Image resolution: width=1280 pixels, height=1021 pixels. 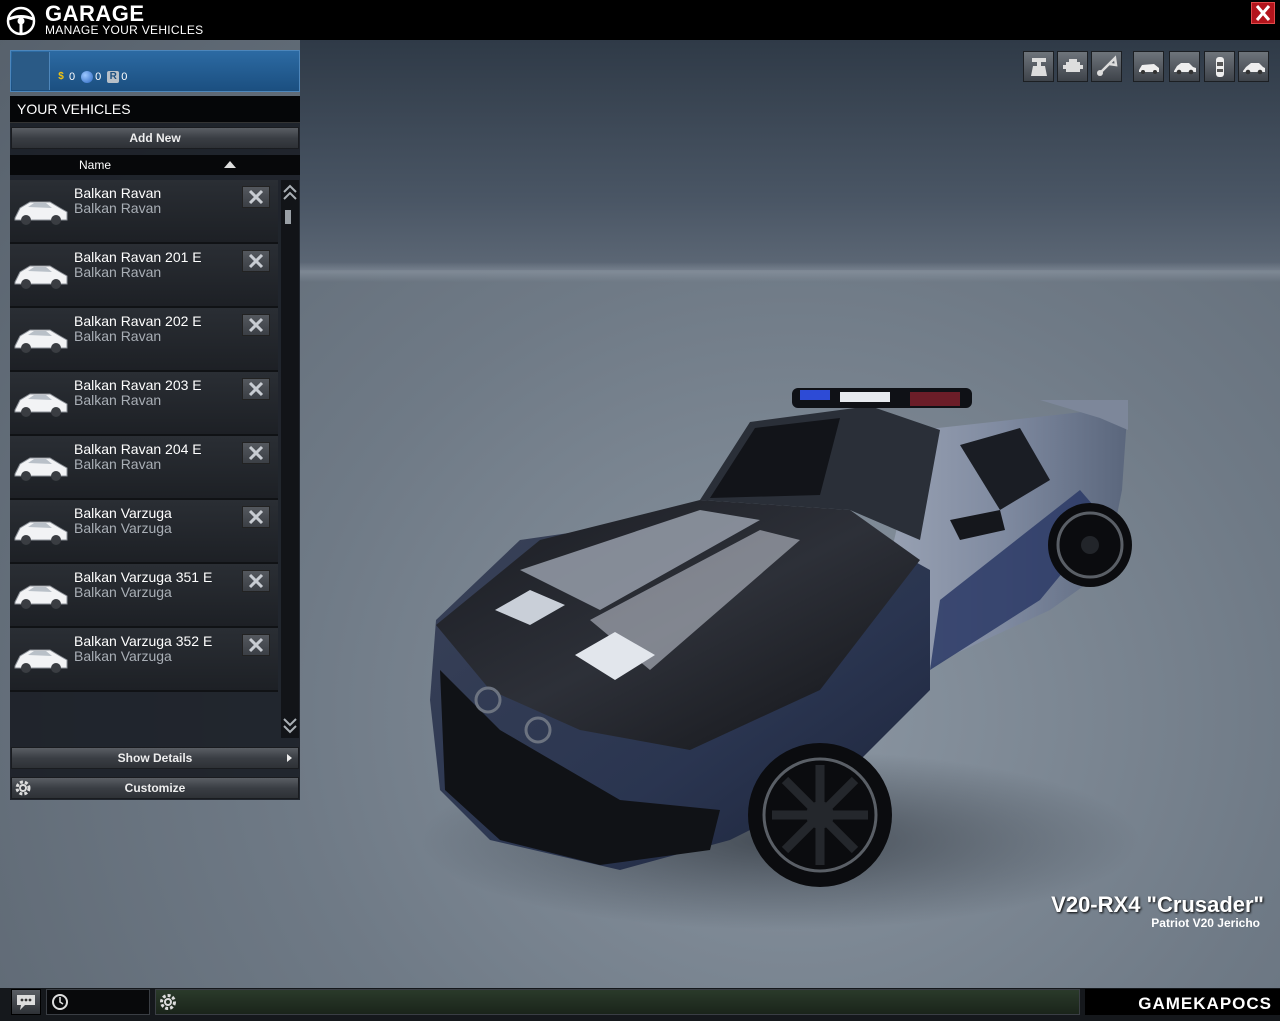 What do you see at coordinates (155, 71) in the screenshot?
I see `profile-bar: $ 0 0 R 0` at bounding box center [155, 71].